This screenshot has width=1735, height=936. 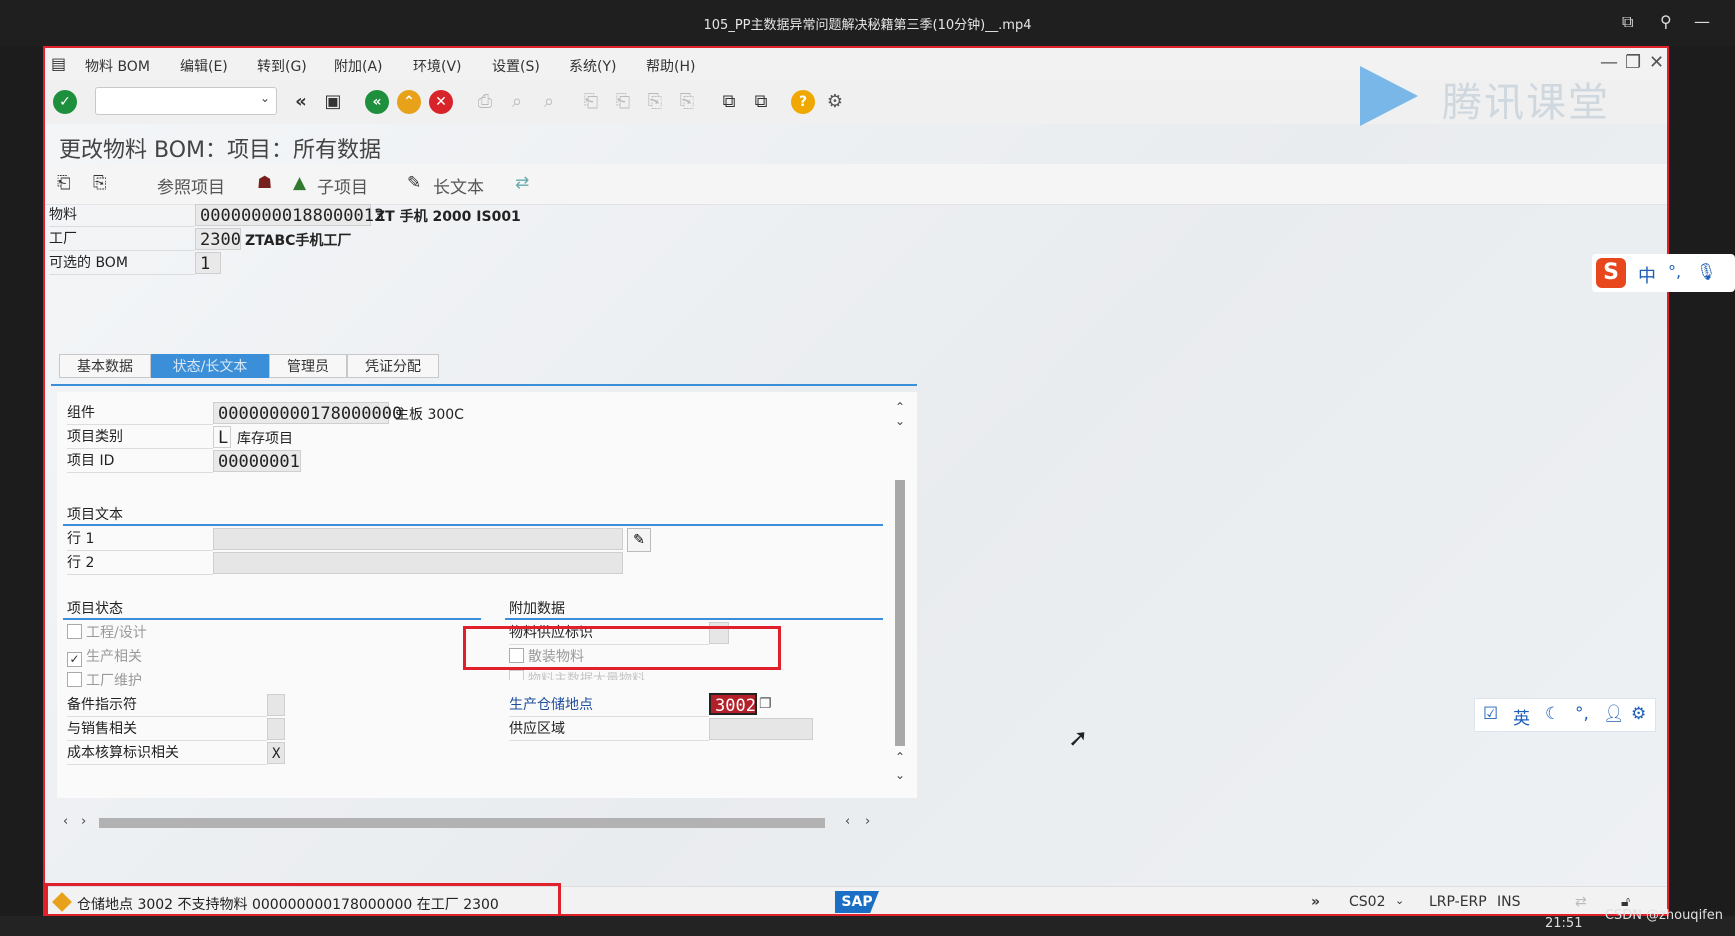 What do you see at coordinates (485, 102) in the screenshot?
I see `print-icon: ⎙` at bounding box center [485, 102].